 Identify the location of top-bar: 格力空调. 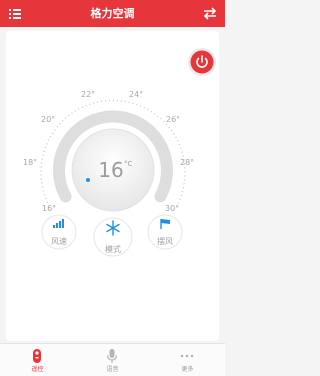
(112, 13).